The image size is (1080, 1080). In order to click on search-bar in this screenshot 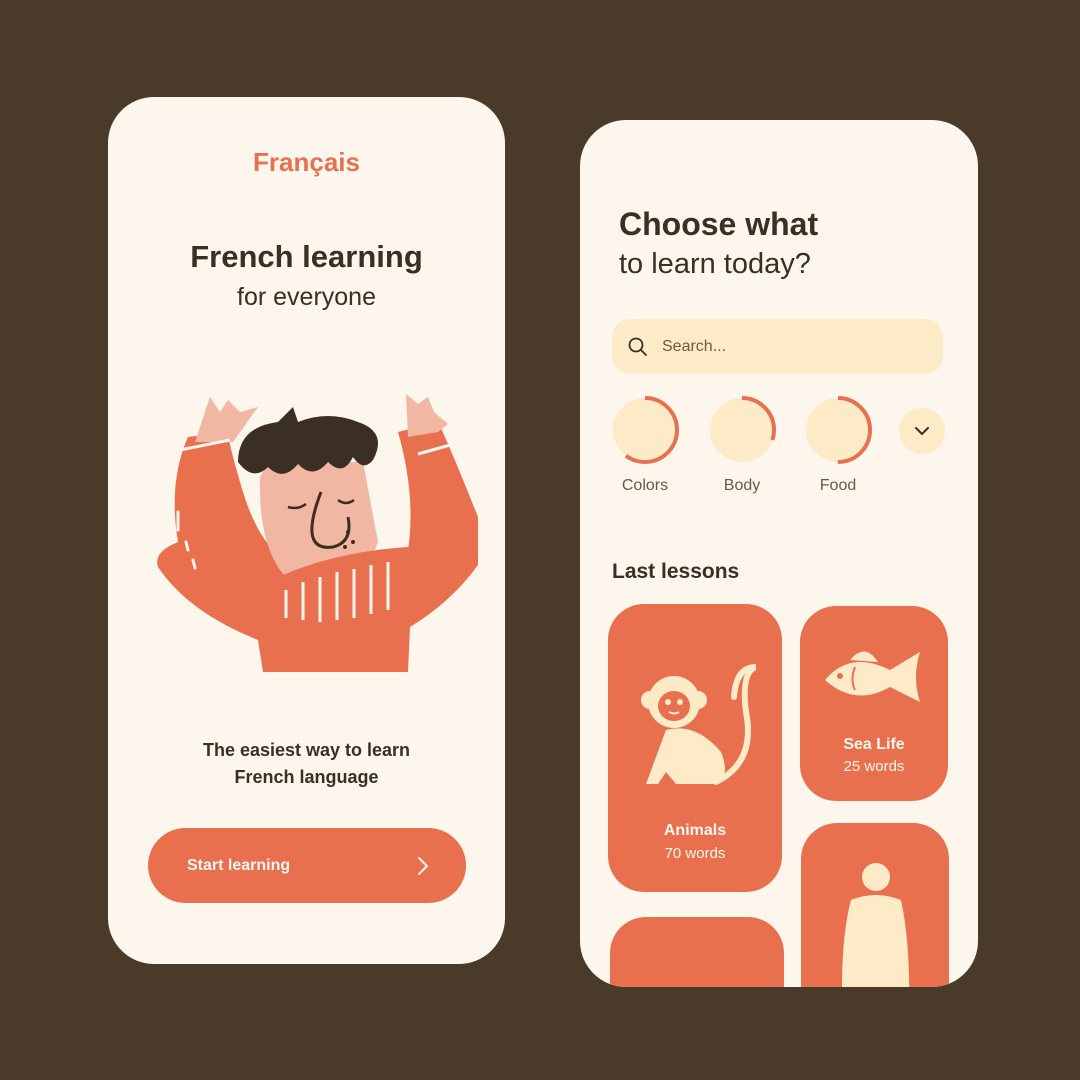, I will do `click(777, 346)`.